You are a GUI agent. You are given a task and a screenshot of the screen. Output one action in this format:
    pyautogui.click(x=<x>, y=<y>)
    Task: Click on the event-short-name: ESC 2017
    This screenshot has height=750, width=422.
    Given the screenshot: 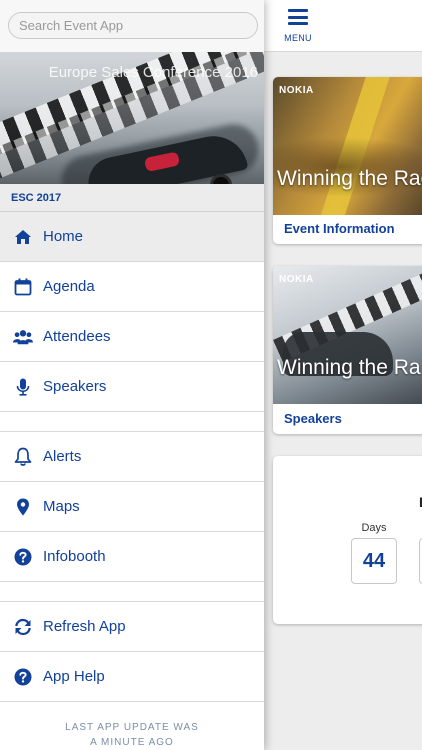 What is the action you would take?
    pyautogui.click(x=36, y=198)
    